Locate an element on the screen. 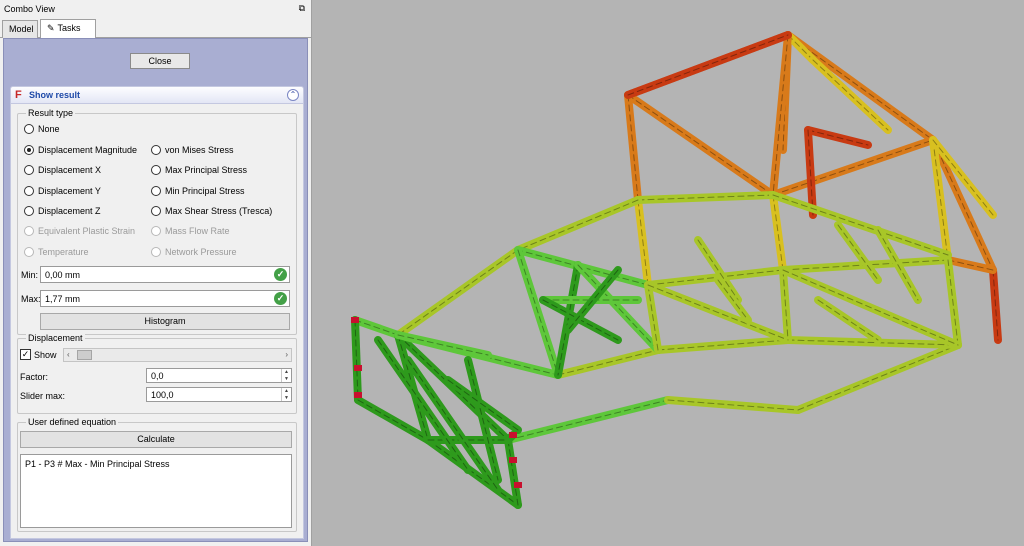  radio-displacement-y: Displacement Y is located at coordinates (62, 191).